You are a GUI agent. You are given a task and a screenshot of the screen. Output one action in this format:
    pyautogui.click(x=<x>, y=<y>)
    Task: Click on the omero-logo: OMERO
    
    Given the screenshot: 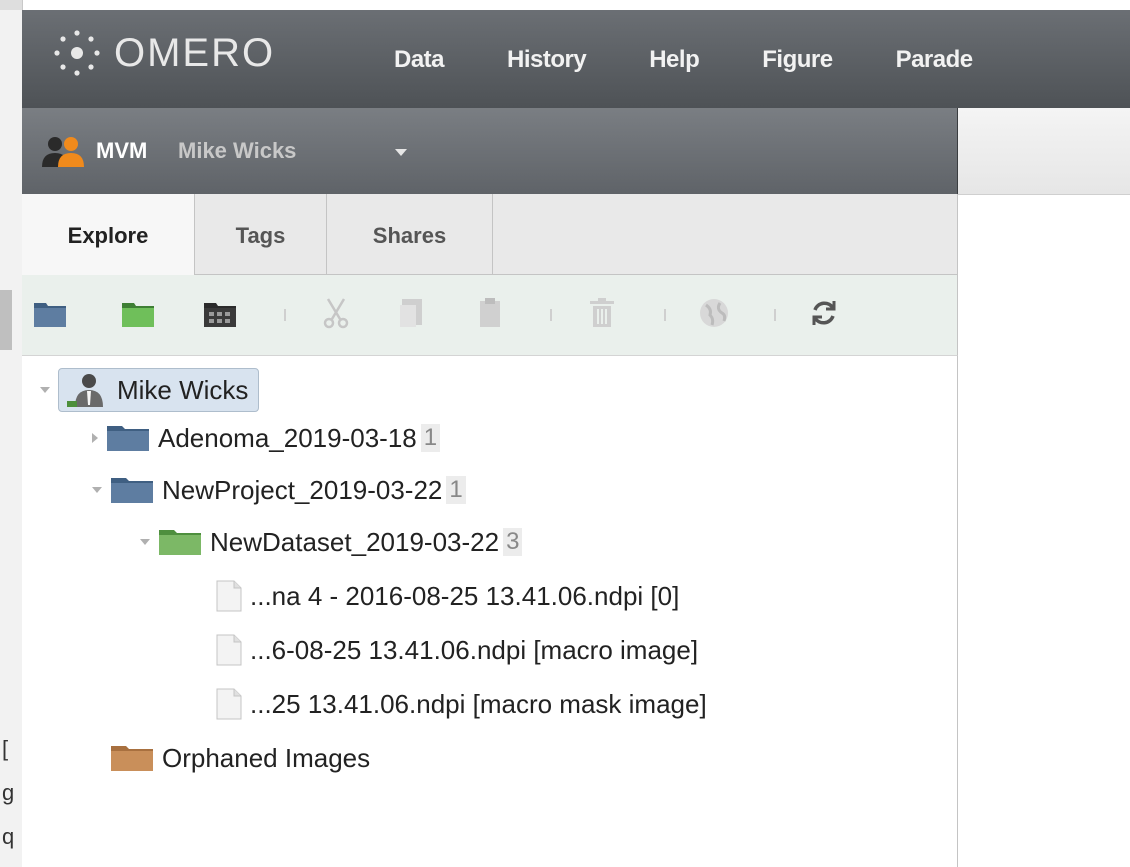 What is the action you would take?
    pyautogui.click(x=163, y=53)
    